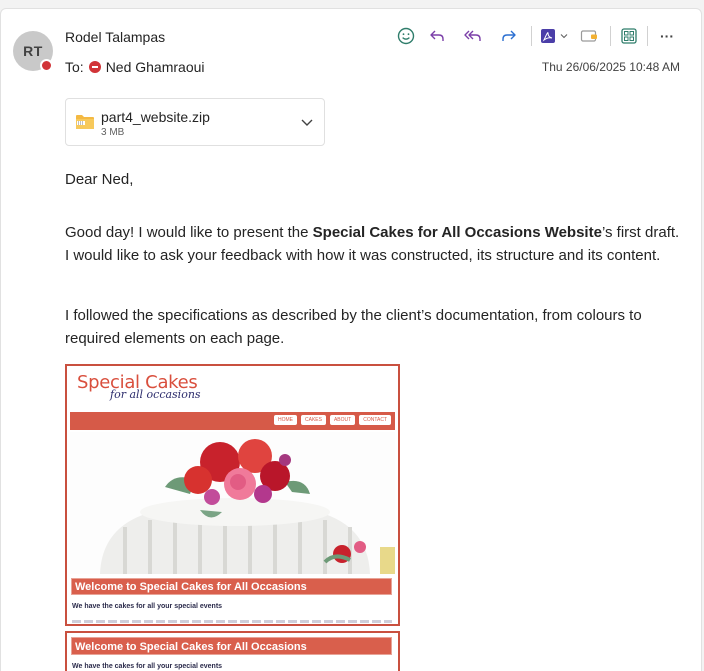 The image size is (704, 671). What do you see at coordinates (46, 65) in the screenshot?
I see `presence-busy-icon` at bounding box center [46, 65].